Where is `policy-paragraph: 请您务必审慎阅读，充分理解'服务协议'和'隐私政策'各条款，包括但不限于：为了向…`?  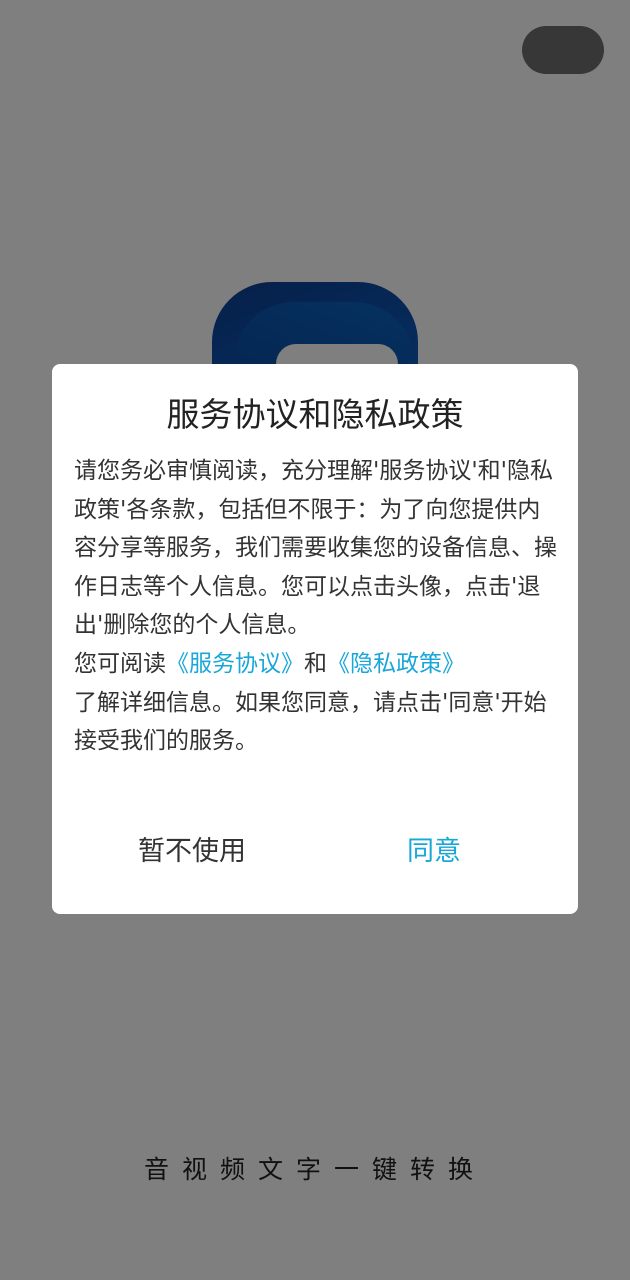
policy-paragraph: 请您务必审慎阅读，充分理解'服务协议'和'隐私政策'各条款，包括但不限于：为了向… is located at coordinates (315, 548).